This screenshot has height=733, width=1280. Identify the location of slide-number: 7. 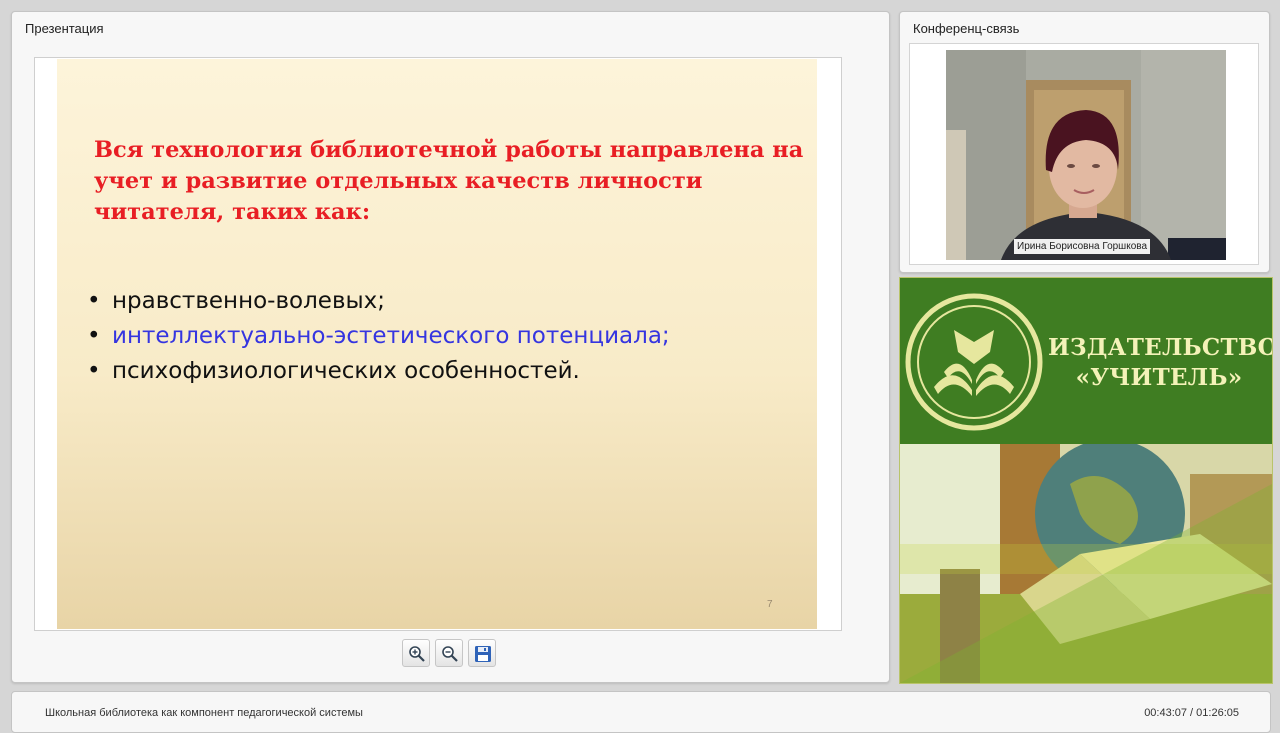
(770, 604).